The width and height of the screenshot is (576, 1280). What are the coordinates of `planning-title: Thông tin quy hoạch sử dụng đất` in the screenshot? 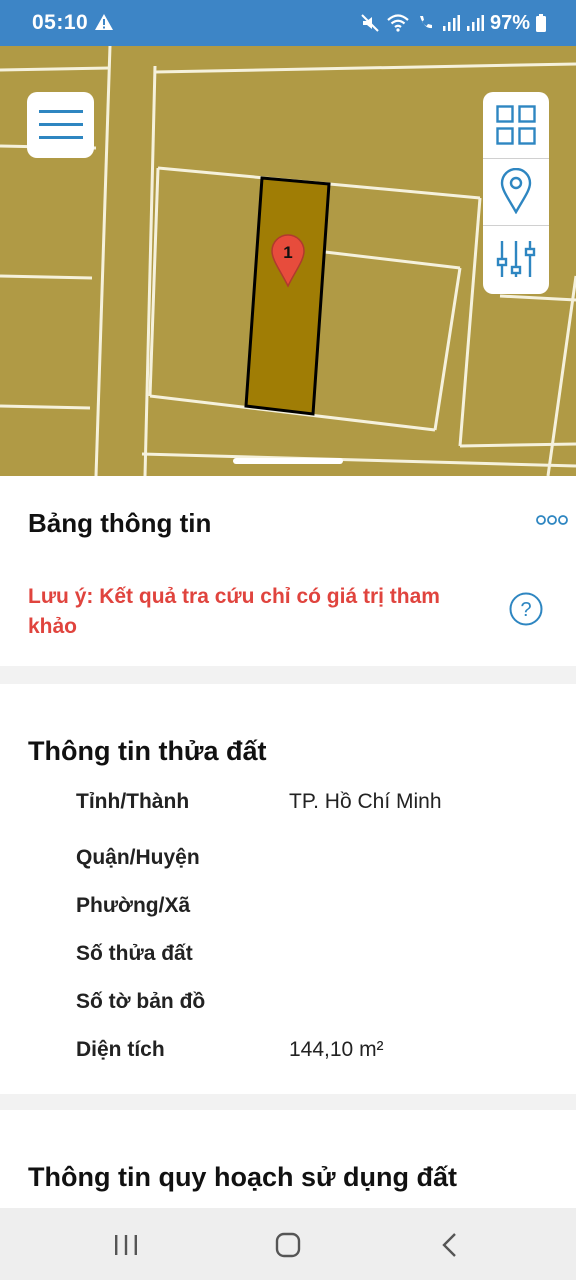 It's located at (243, 1177).